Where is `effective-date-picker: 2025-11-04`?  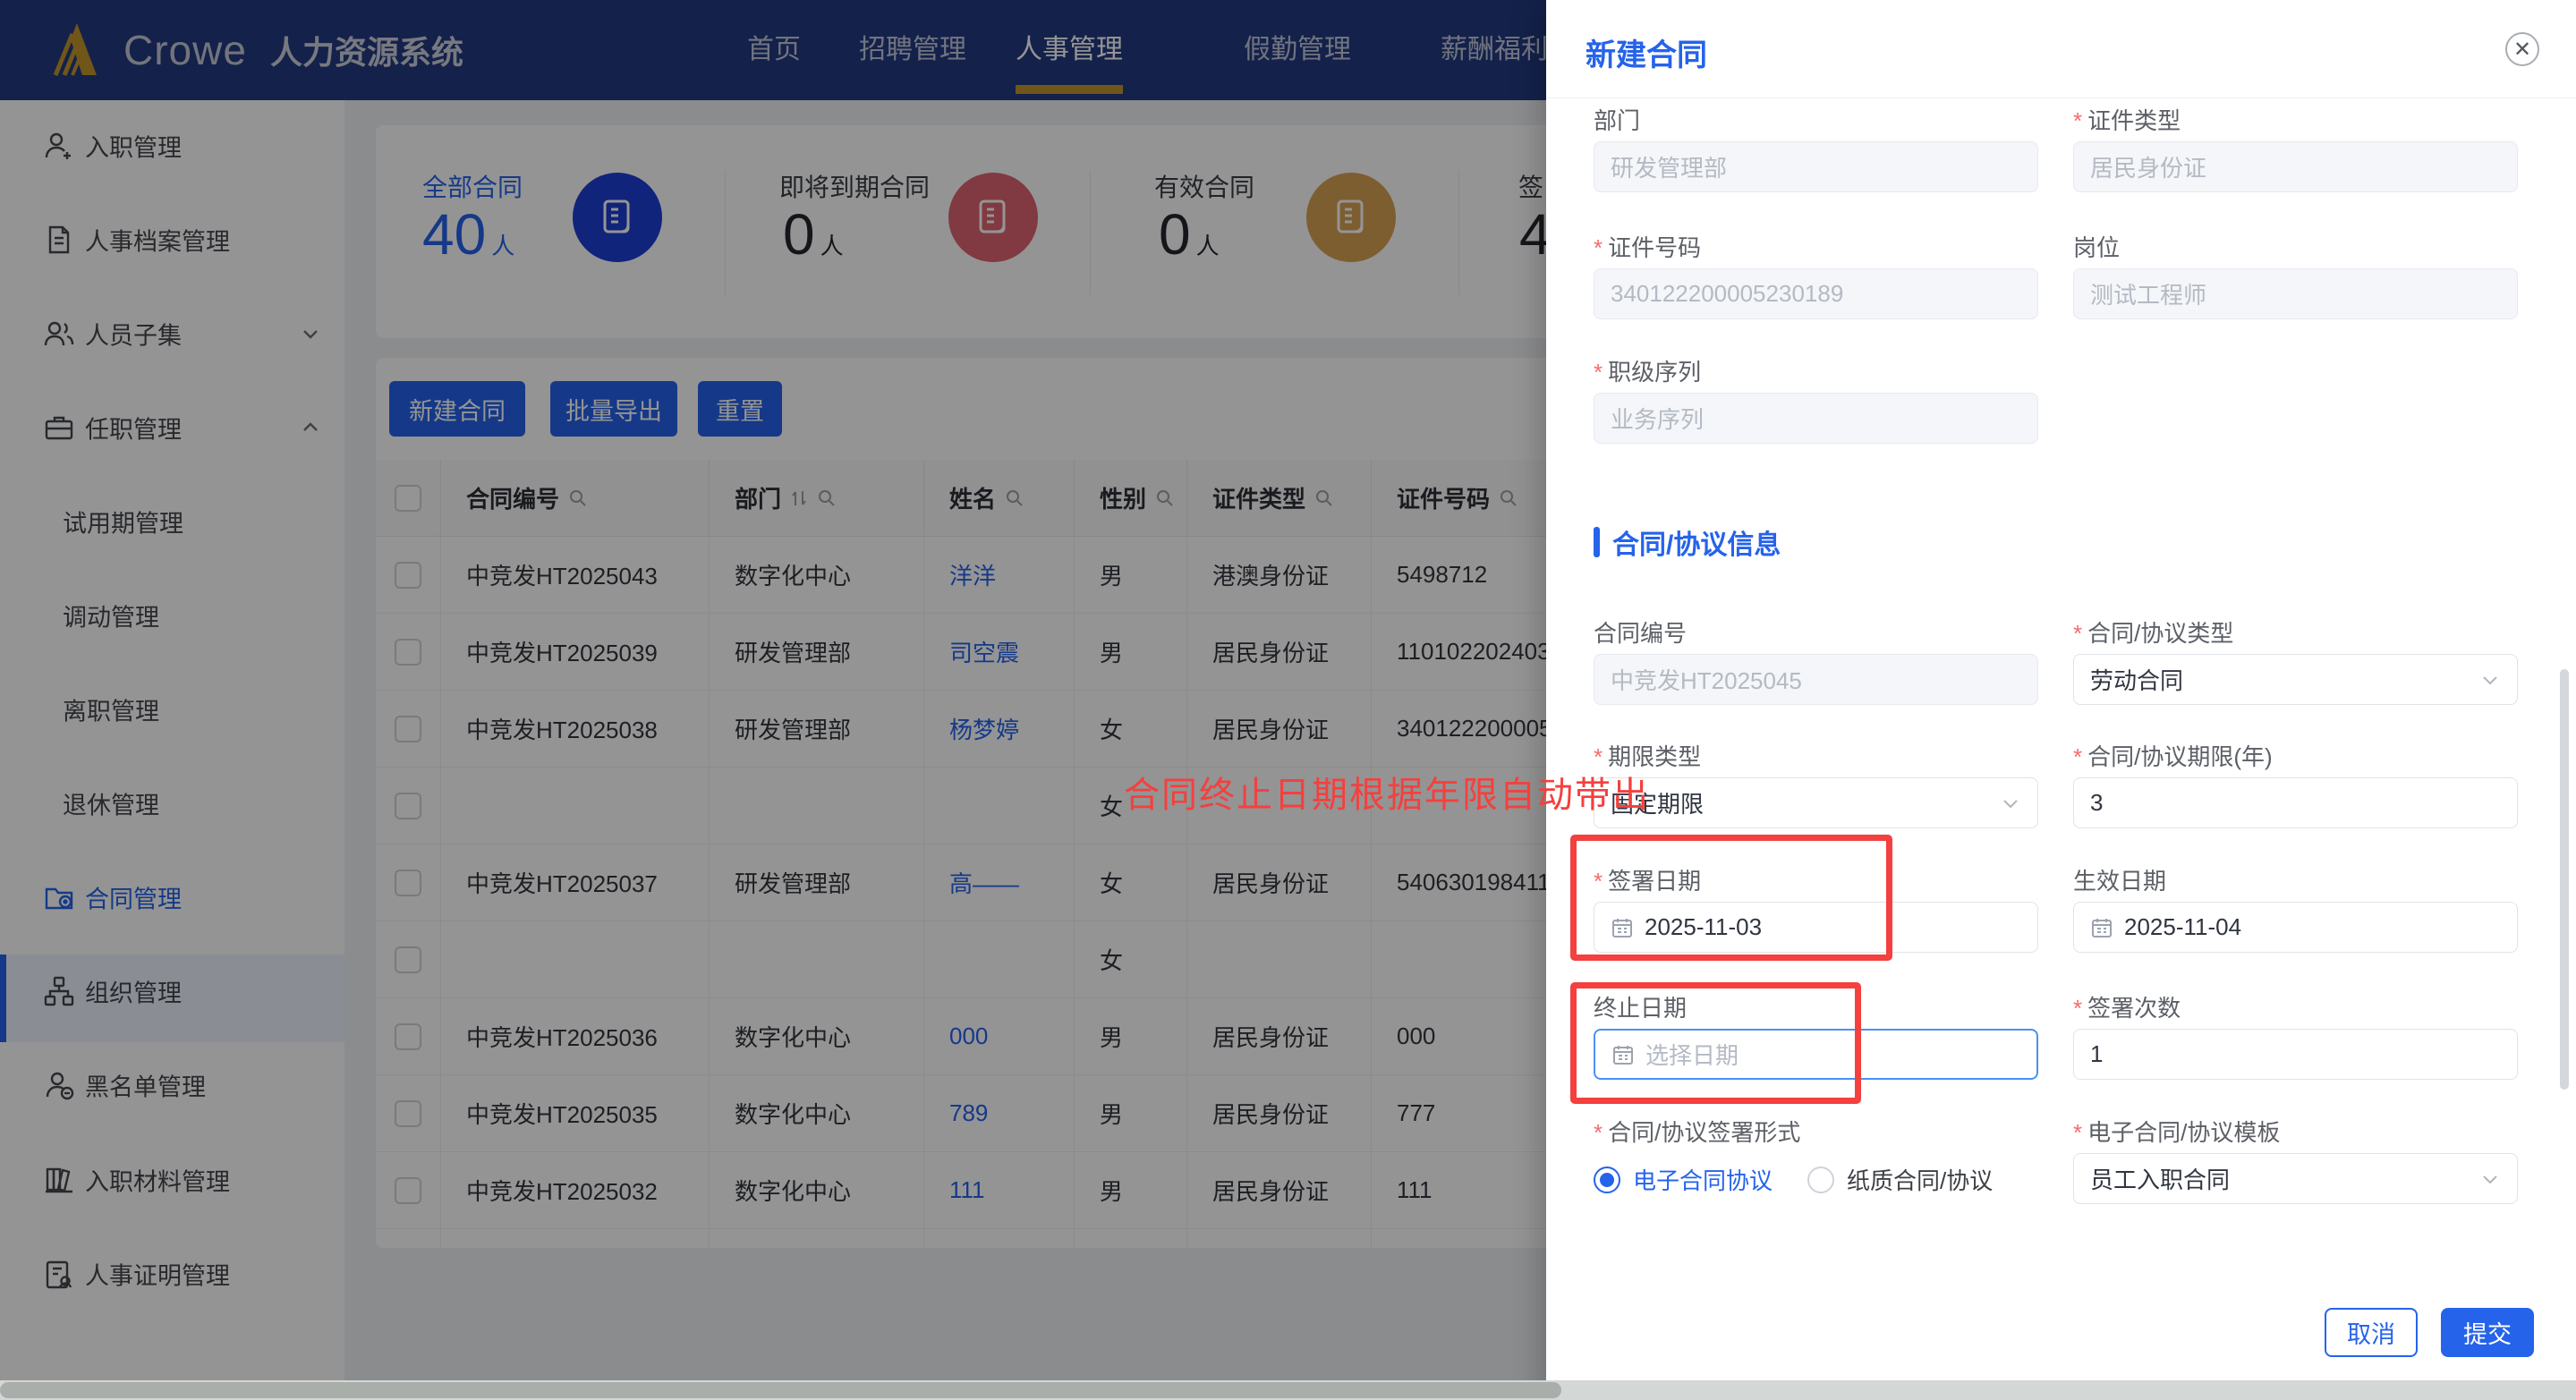 effective-date-picker: 2025-11-04 is located at coordinates (2295, 927).